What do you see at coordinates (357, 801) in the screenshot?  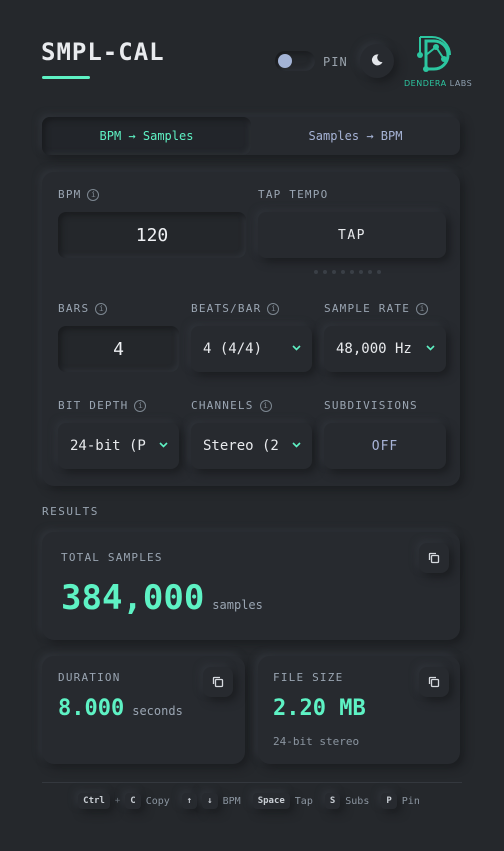 I see `shortcut-action: Subs` at bounding box center [357, 801].